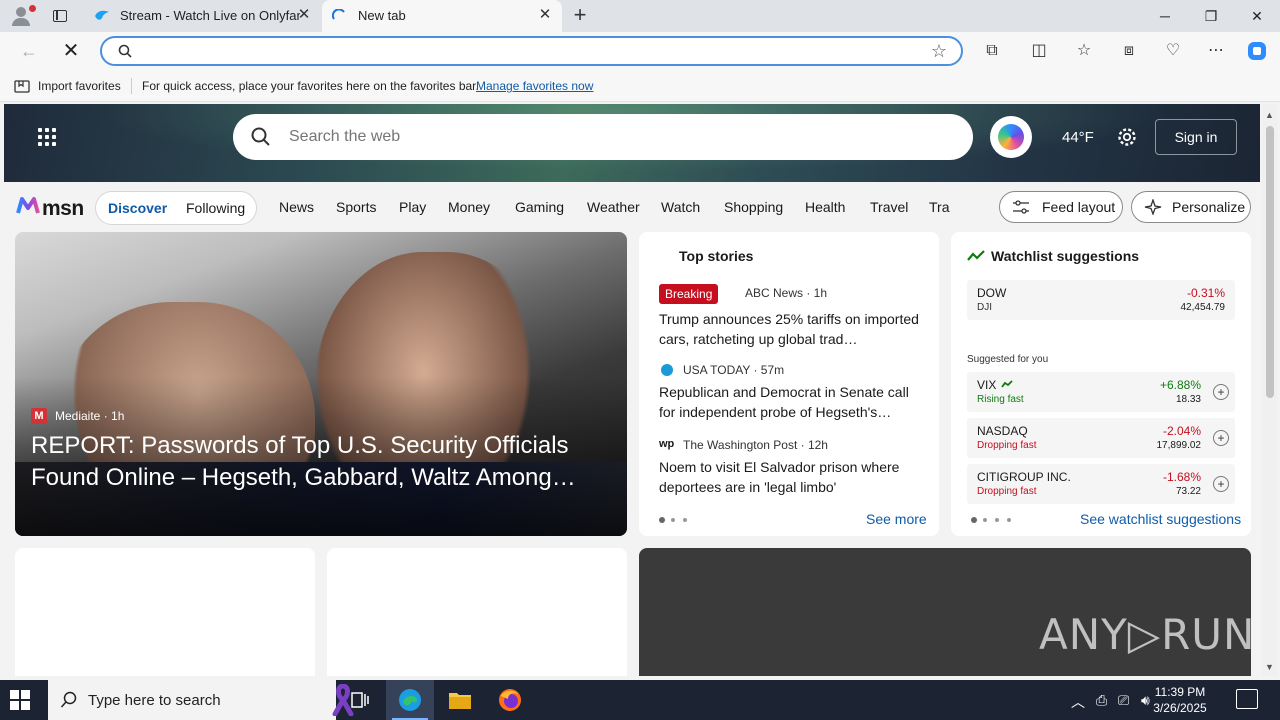  I want to click on system-clock: 11:39 PM 3/26/2025, so click(1180, 700).